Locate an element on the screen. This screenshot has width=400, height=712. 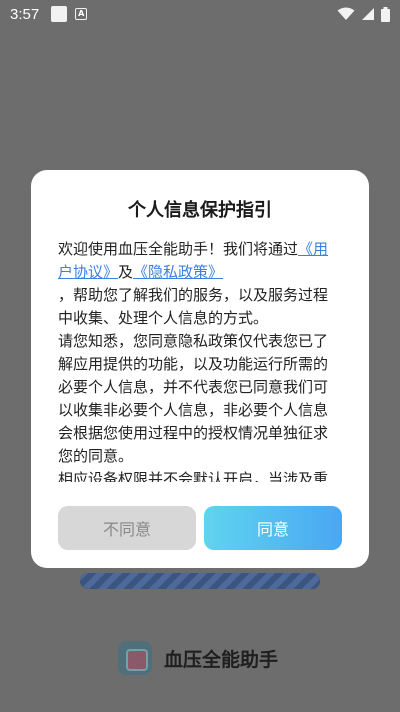
status-icons is located at coordinates (363, 14).